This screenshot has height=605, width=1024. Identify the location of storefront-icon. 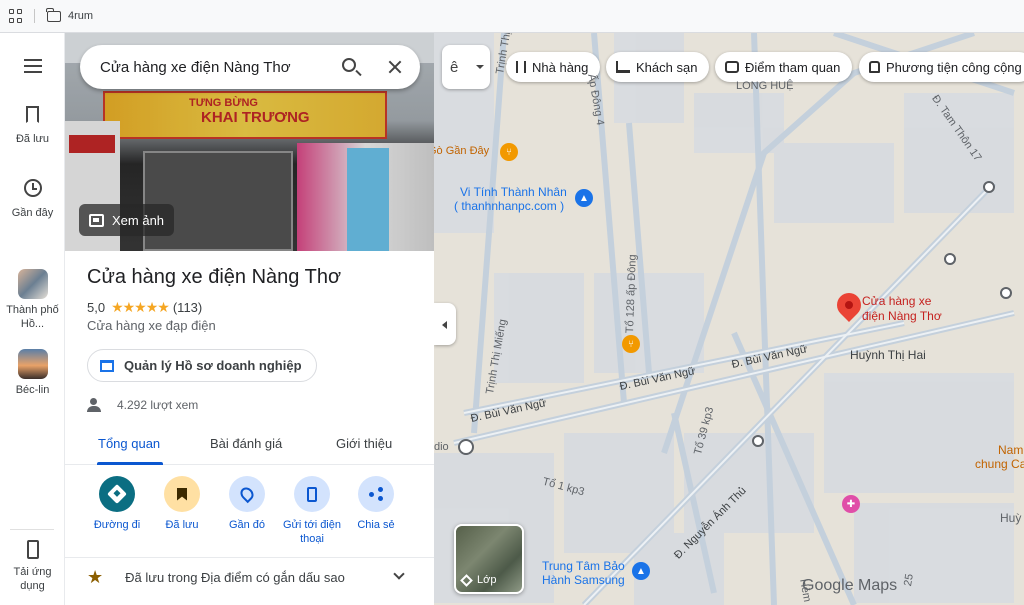
(107, 365).